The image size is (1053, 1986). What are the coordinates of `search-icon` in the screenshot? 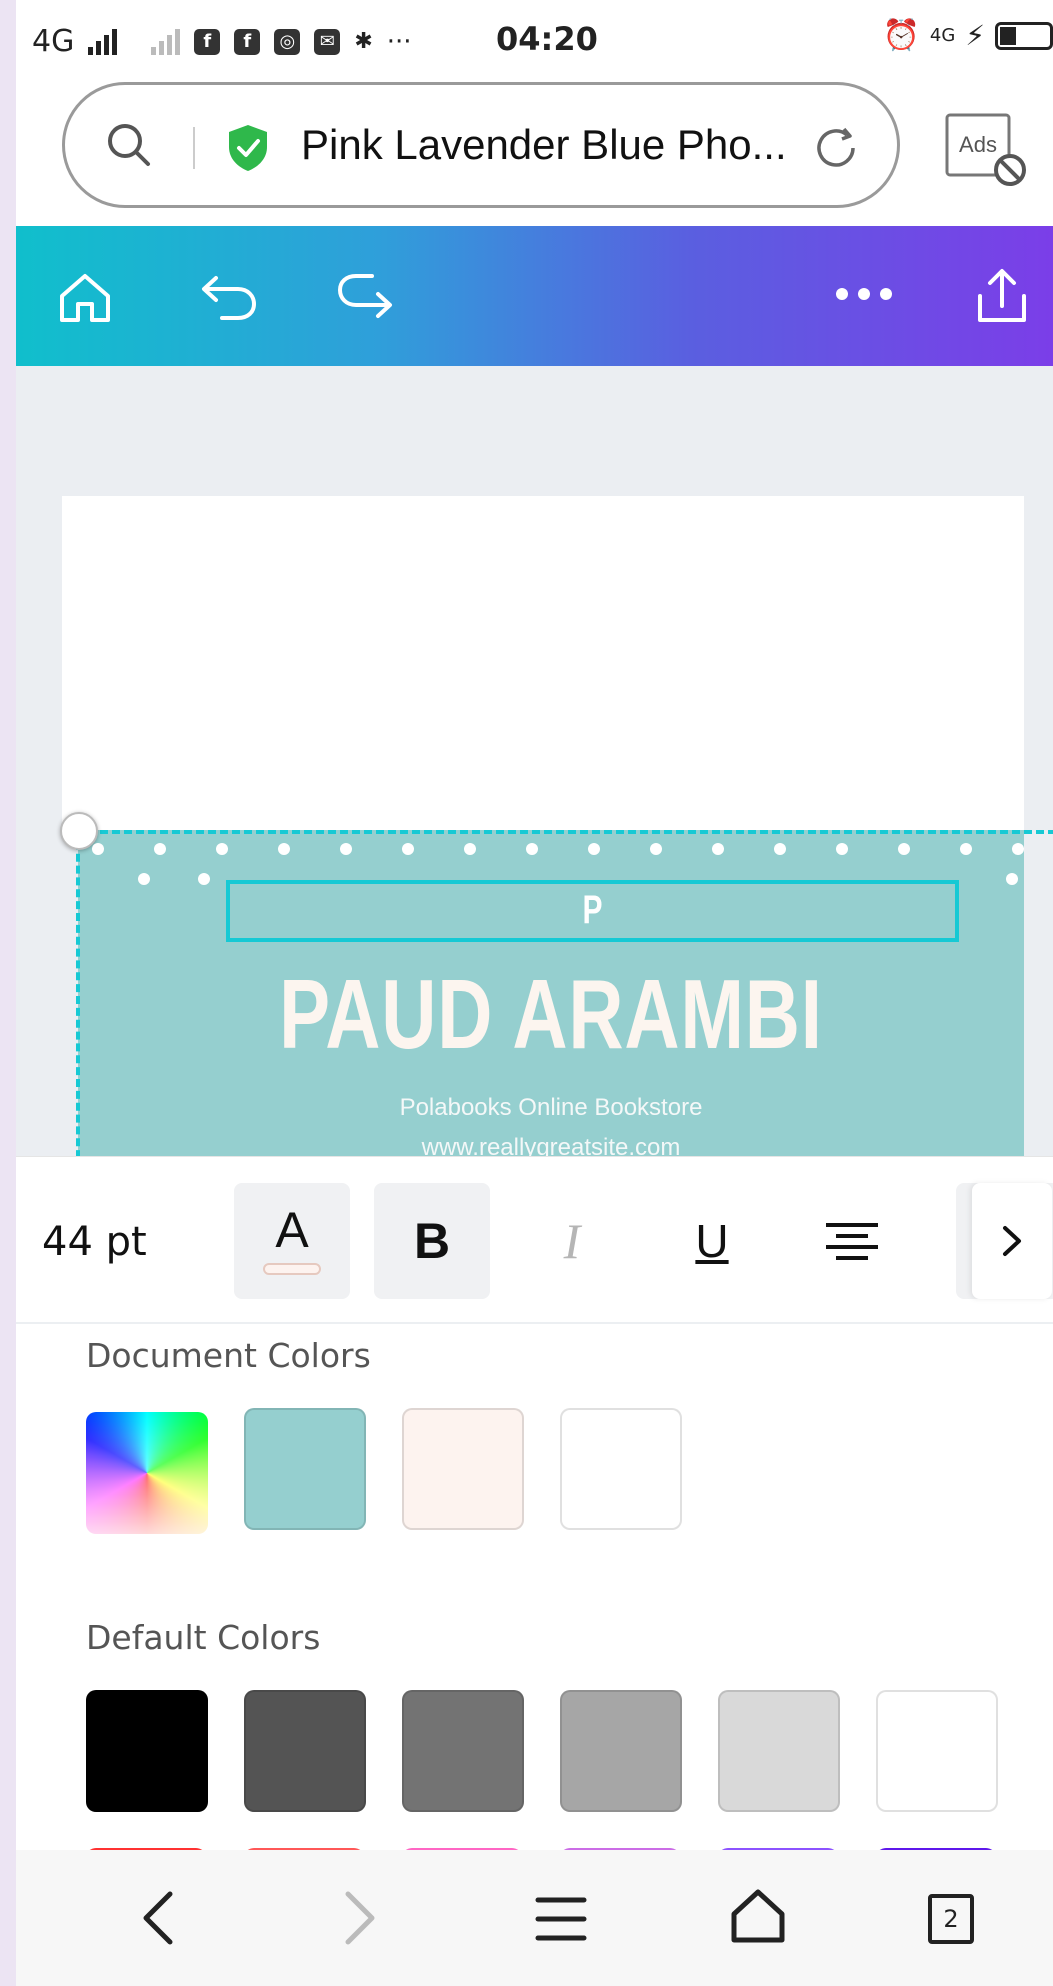 It's located at (129, 145).